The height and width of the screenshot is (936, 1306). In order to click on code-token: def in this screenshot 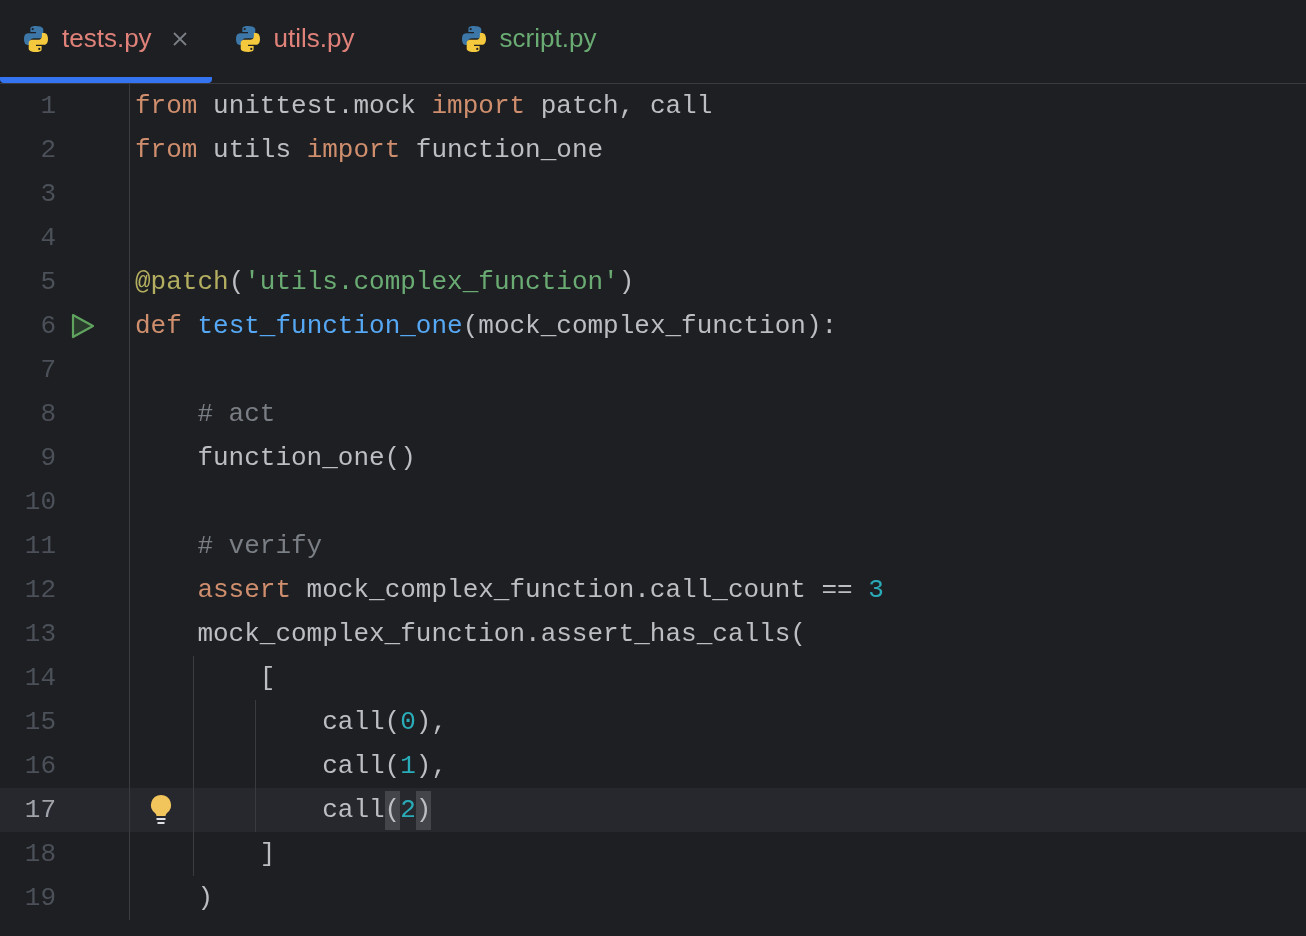, I will do `click(159, 326)`.